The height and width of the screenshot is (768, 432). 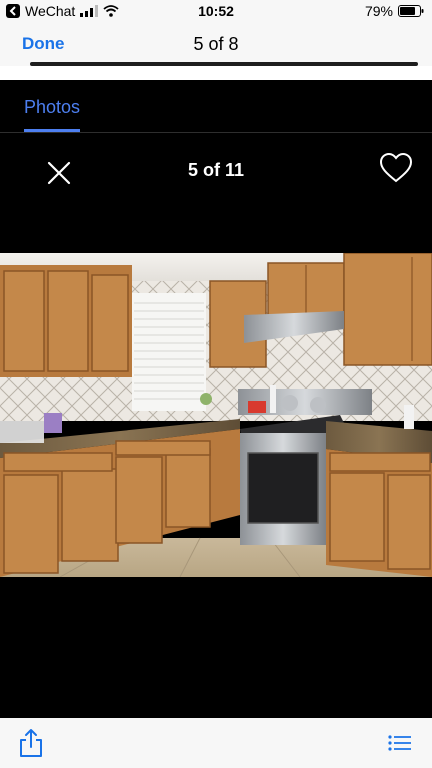 What do you see at coordinates (396, 168) in the screenshot?
I see `heart-icon` at bounding box center [396, 168].